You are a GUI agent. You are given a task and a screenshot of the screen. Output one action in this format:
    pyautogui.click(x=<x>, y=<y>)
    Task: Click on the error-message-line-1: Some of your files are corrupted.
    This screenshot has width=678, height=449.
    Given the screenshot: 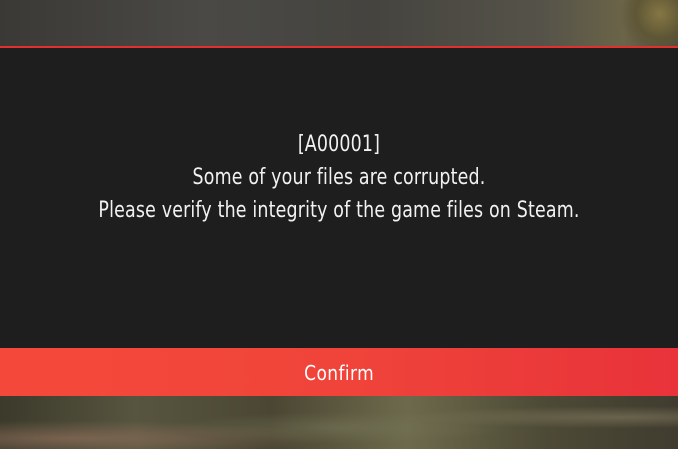 What is the action you would take?
    pyautogui.click(x=339, y=177)
    